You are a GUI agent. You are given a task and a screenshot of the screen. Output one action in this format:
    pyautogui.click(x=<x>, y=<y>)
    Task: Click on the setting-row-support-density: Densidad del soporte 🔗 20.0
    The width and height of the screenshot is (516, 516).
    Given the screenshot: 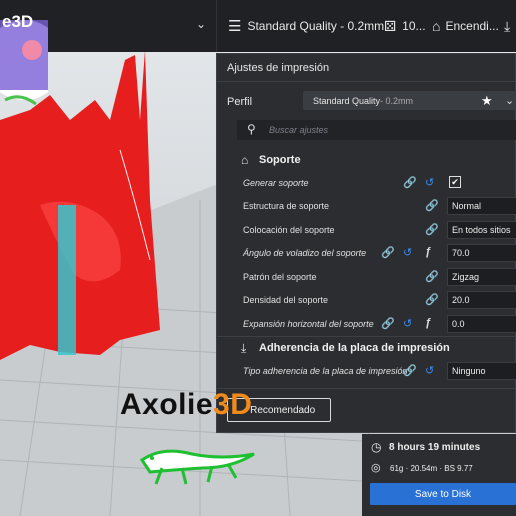 What is the action you would take?
    pyautogui.click(x=379, y=301)
    